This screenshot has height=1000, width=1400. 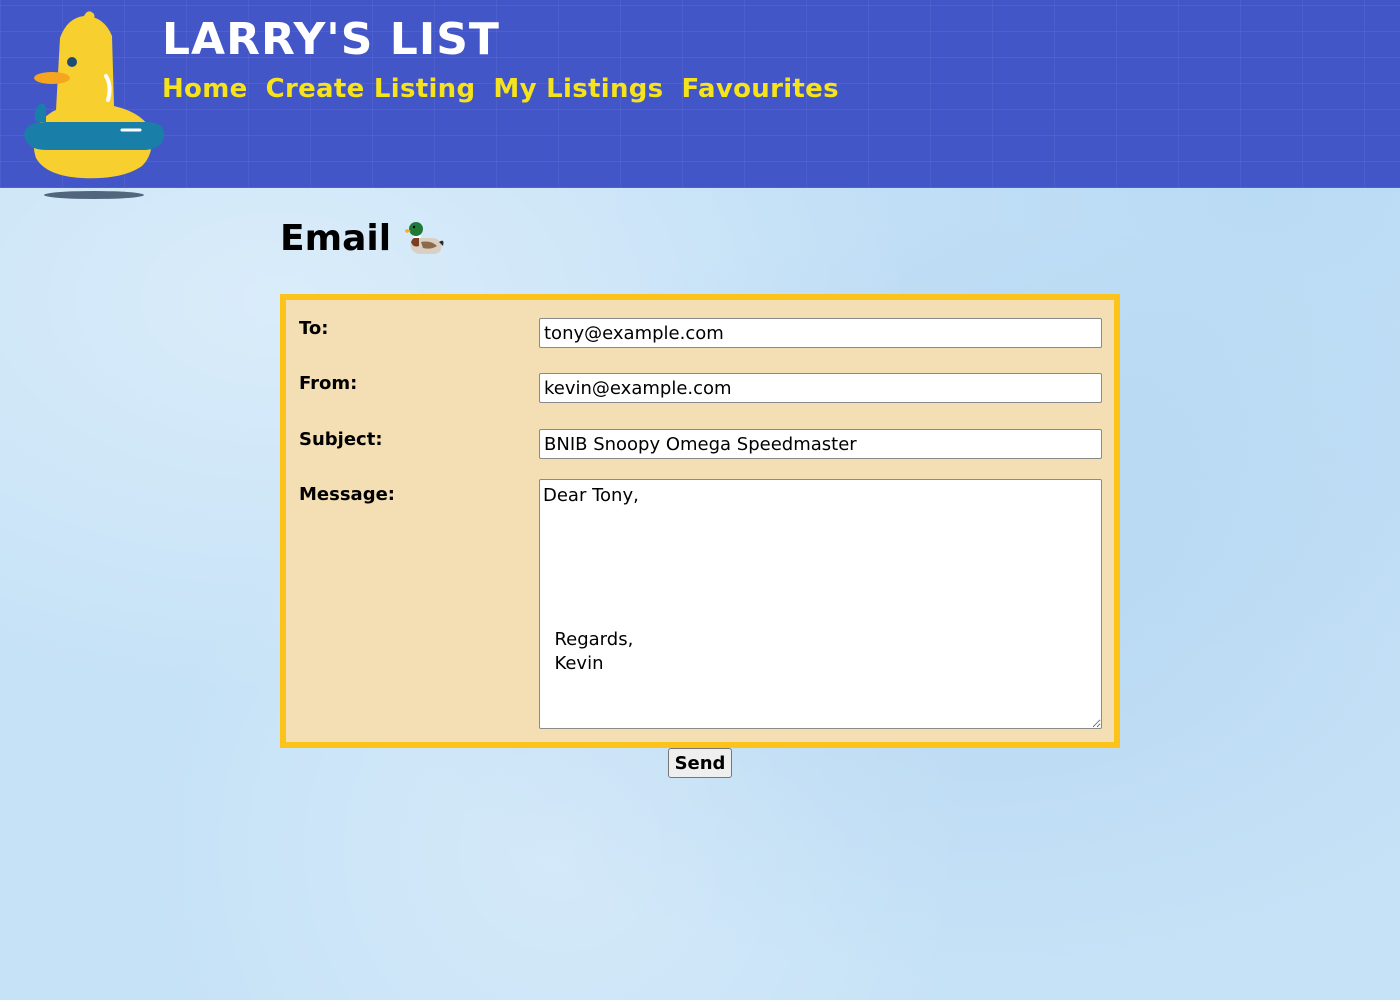 I want to click on from-field, so click(x=820, y=388).